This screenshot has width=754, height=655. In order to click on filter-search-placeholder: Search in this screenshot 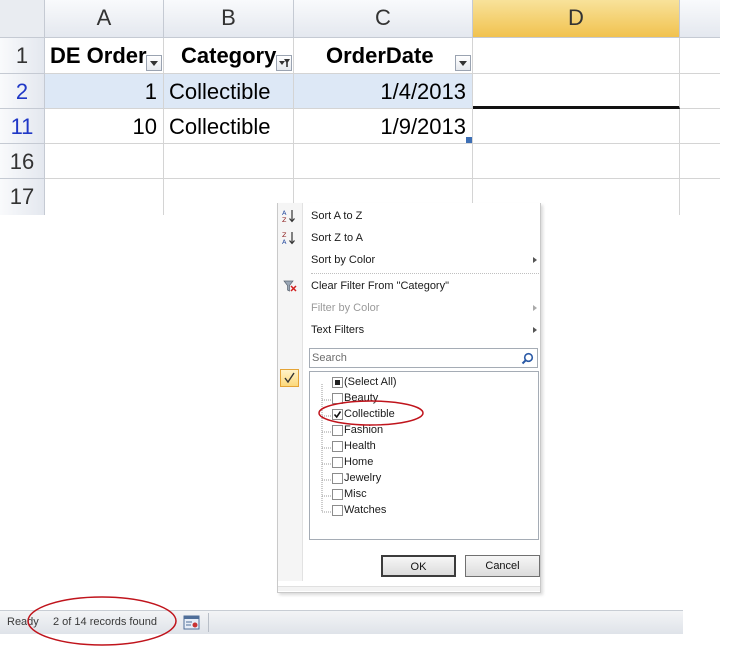, I will do `click(329, 358)`.